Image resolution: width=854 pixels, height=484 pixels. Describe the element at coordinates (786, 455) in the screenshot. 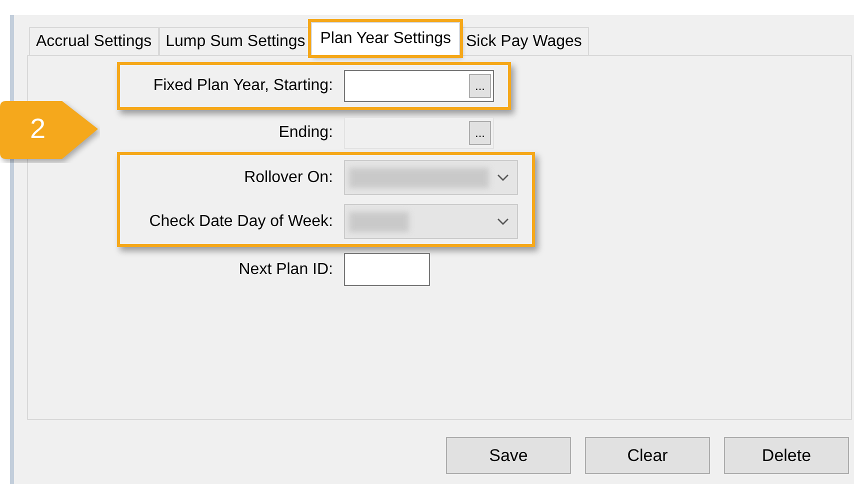

I see `action-button: Delete` at that location.